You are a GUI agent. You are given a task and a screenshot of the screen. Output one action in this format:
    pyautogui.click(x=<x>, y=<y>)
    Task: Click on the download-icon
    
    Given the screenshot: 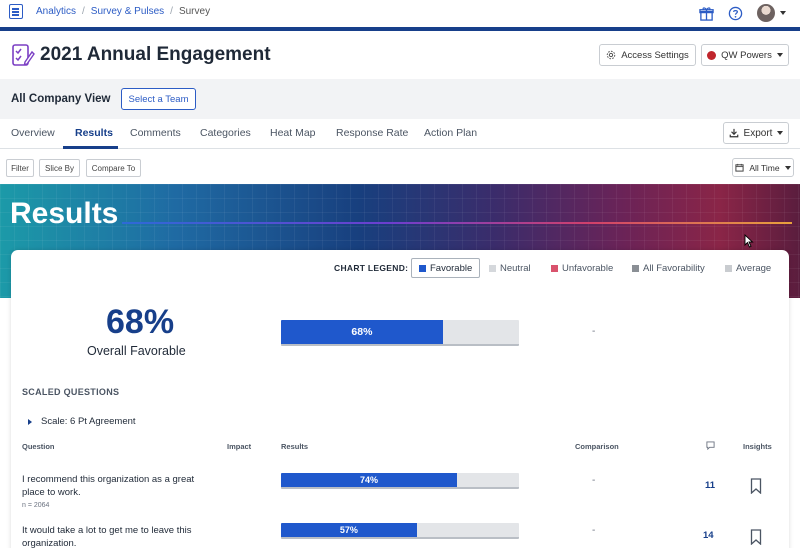 What is the action you would take?
    pyautogui.click(x=733, y=133)
    